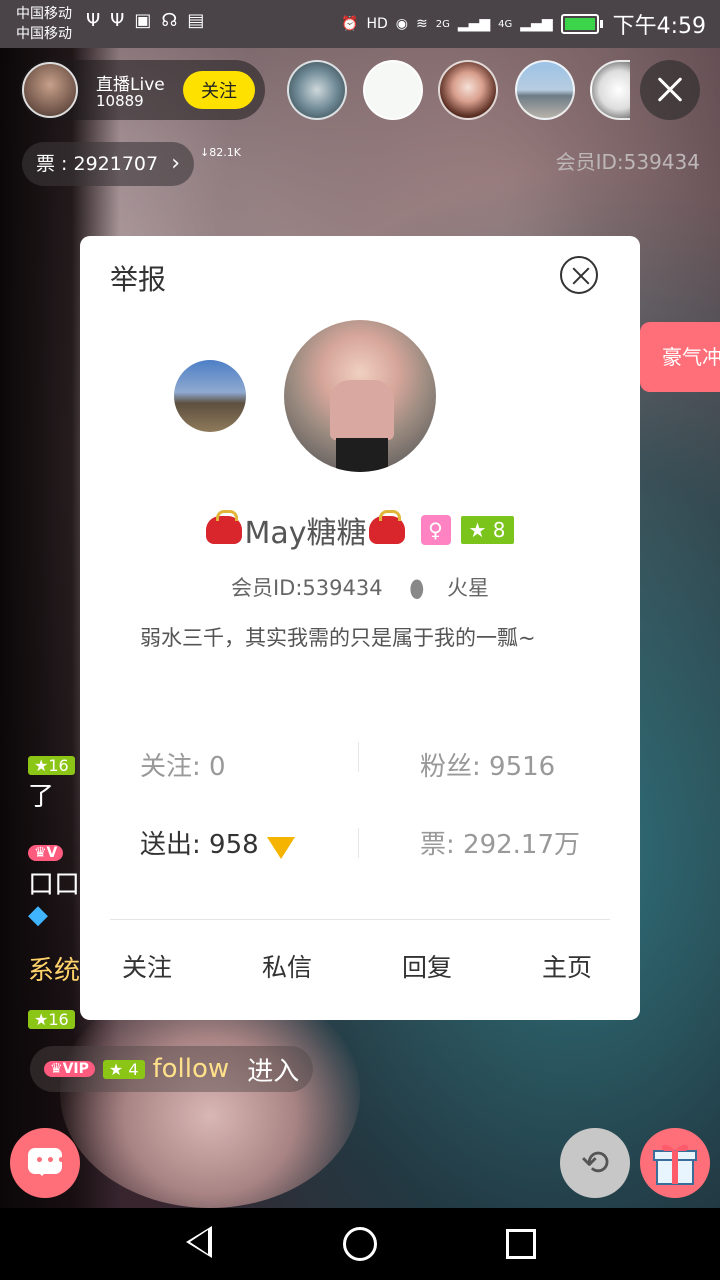  I want to click on network-speed: ↓82.1K, so click(220, 152).